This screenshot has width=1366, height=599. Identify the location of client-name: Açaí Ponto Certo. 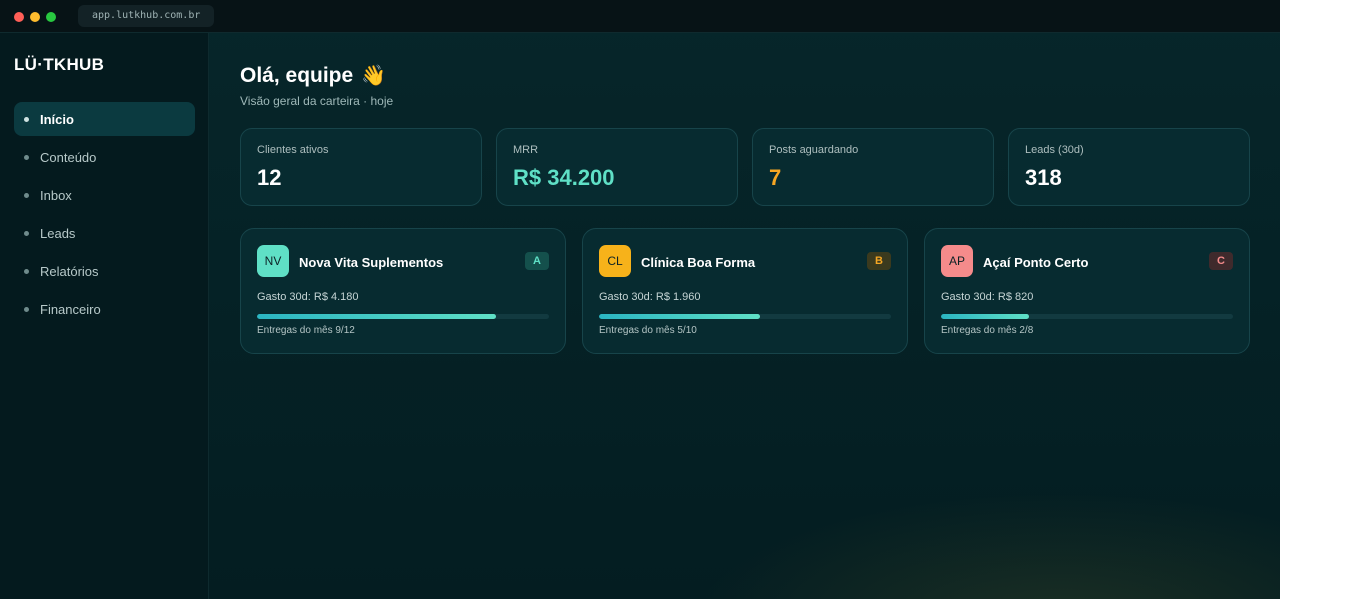
(1036, 262).